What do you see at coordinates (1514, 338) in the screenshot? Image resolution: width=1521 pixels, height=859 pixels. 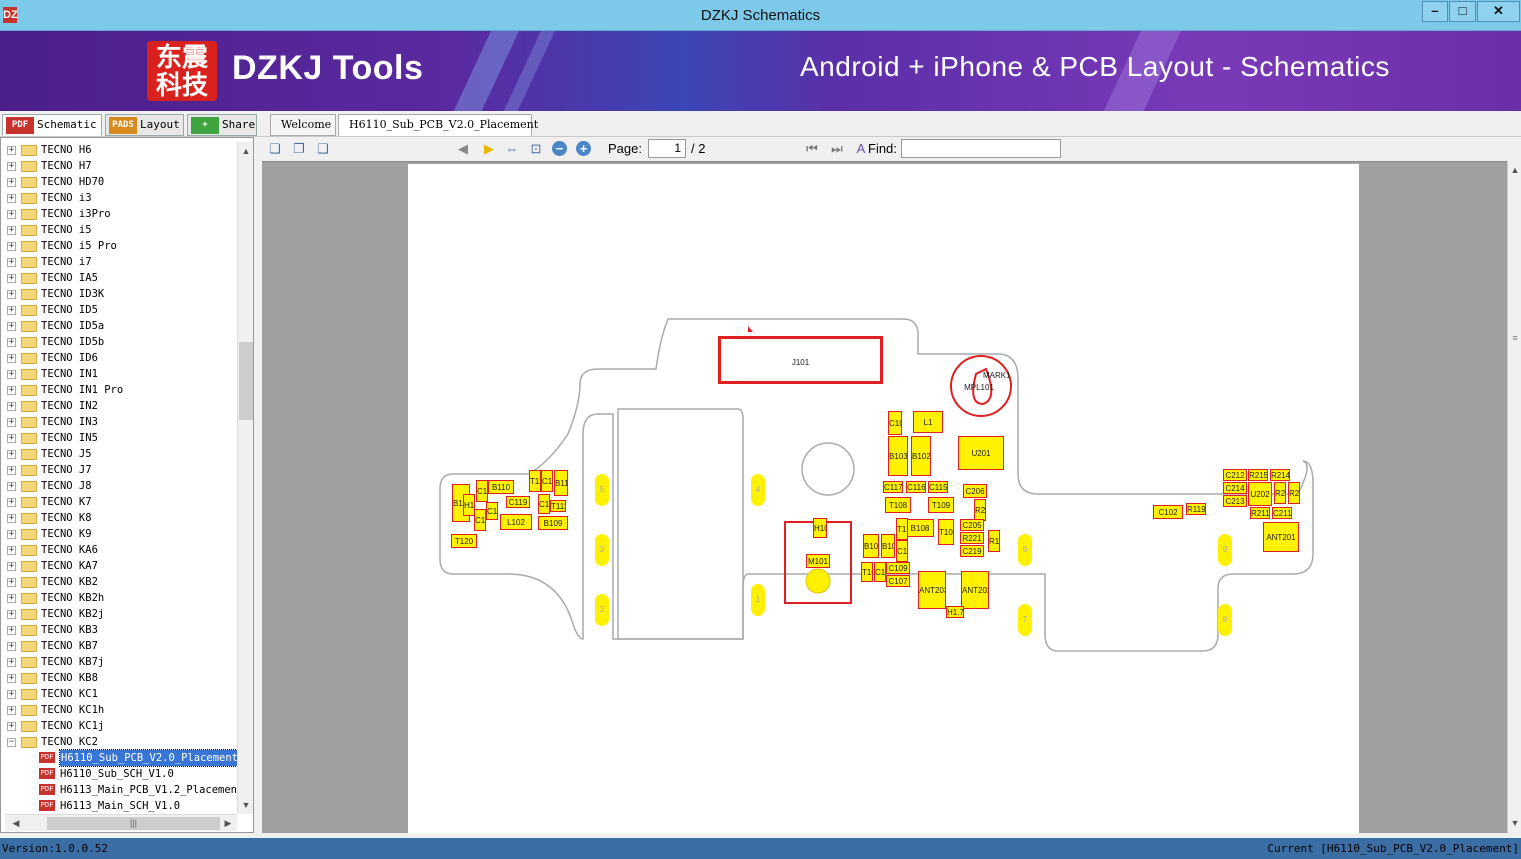 I see `scroll-thumb: ≡` at bounding box center [1514, 338].